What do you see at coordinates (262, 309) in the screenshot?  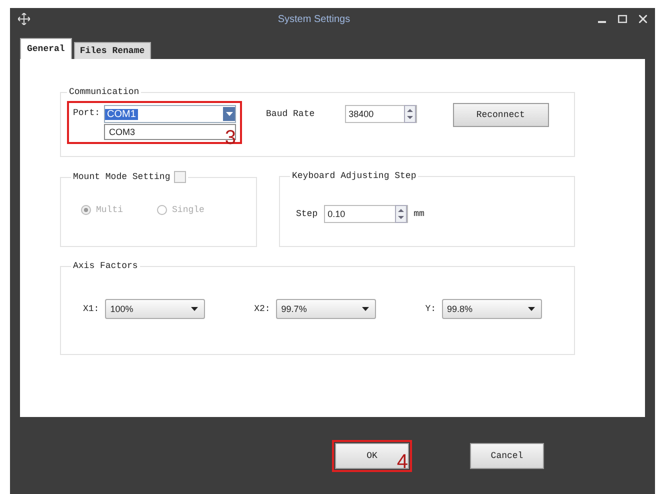 I see `field-label: X2:` at bounding box center [262, 309].